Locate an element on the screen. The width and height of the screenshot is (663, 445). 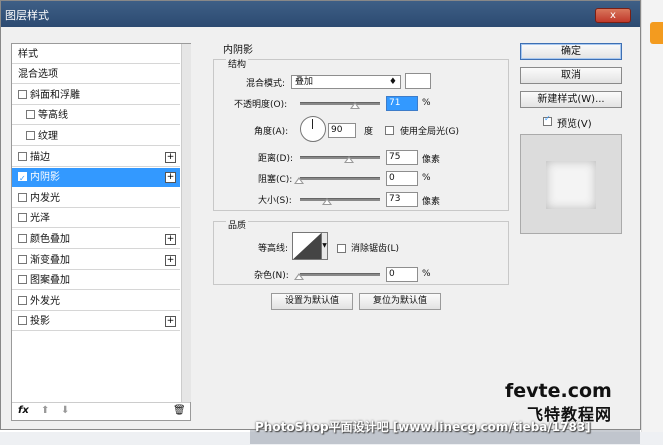
checkbox-inner-shadow is located at coordinates (22, 178).